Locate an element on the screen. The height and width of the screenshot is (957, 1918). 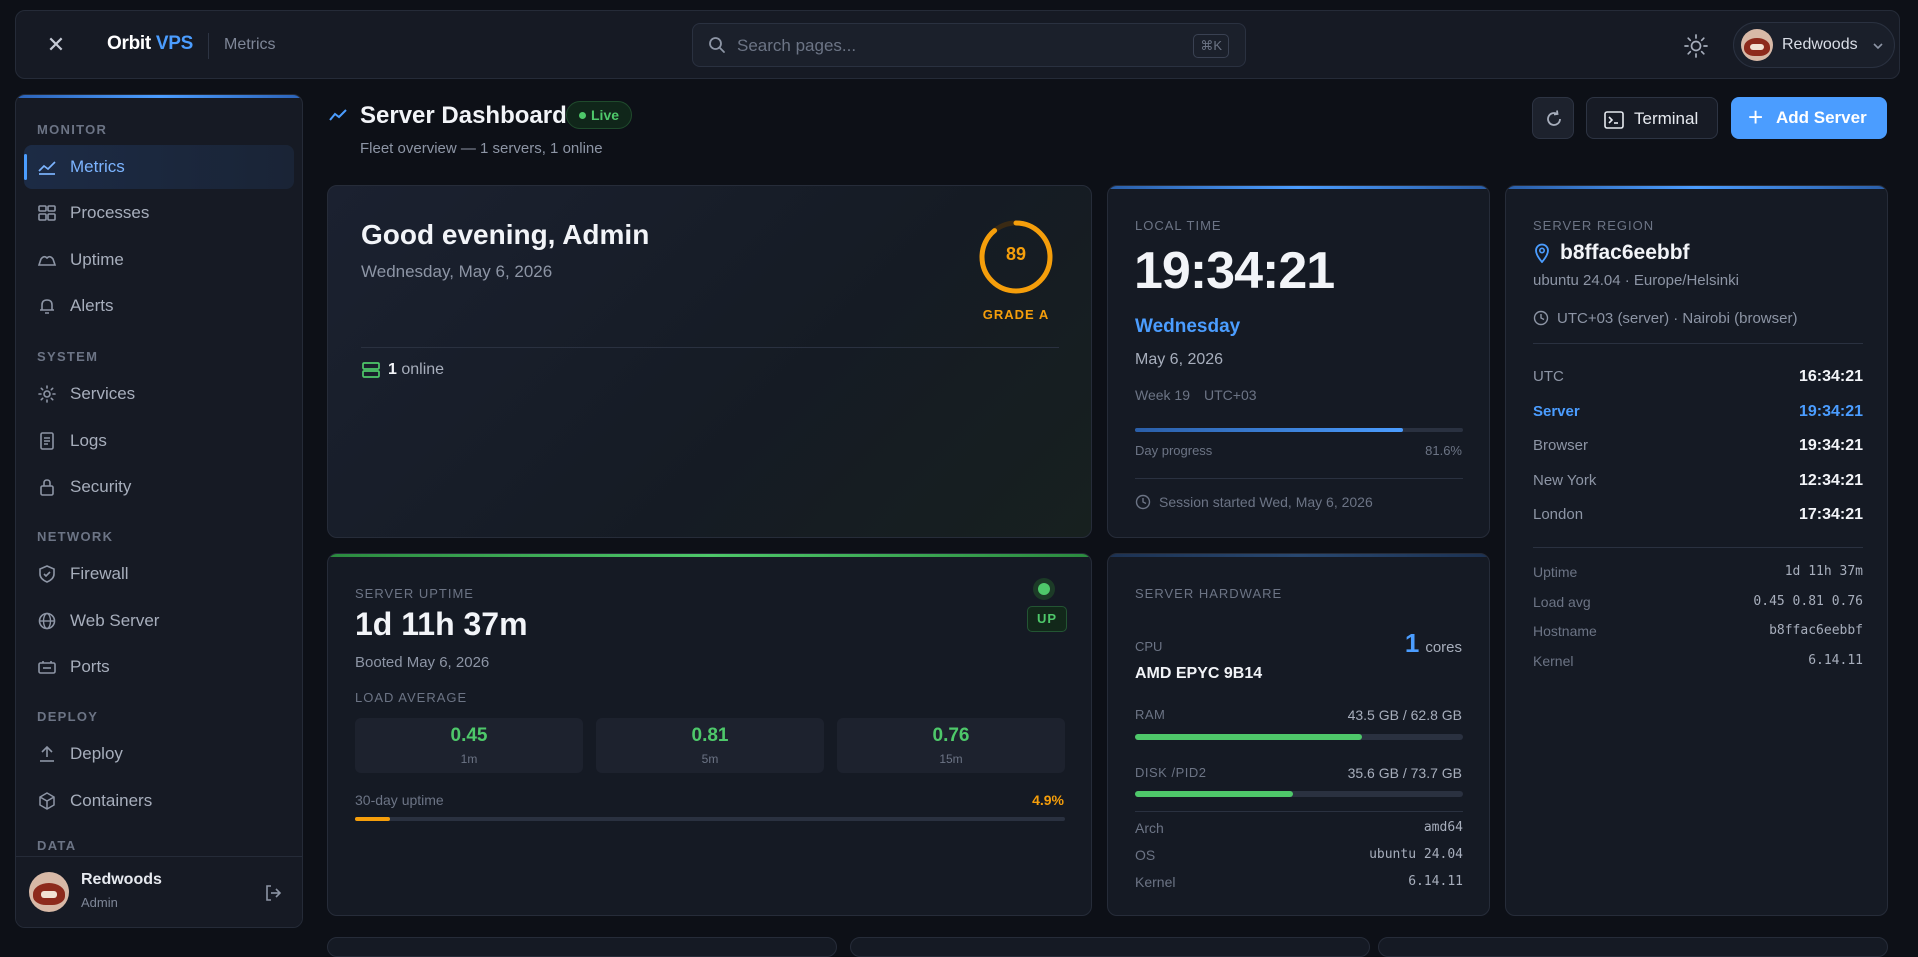
sidebar-item-label: Ports is located at coordinates (90, 666).